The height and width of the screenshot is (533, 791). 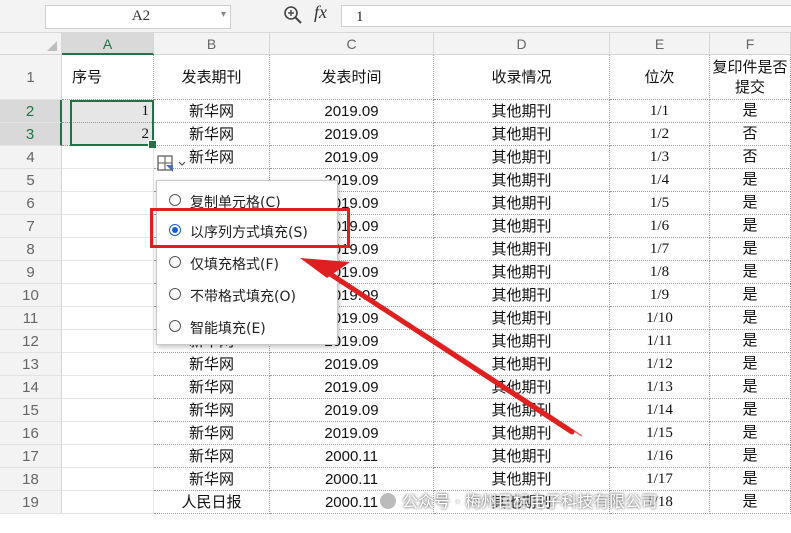 What do you see at coordinates (522, 44) in the screenshot?
I see `column-header-d: D` at bounding box center [522, 44].